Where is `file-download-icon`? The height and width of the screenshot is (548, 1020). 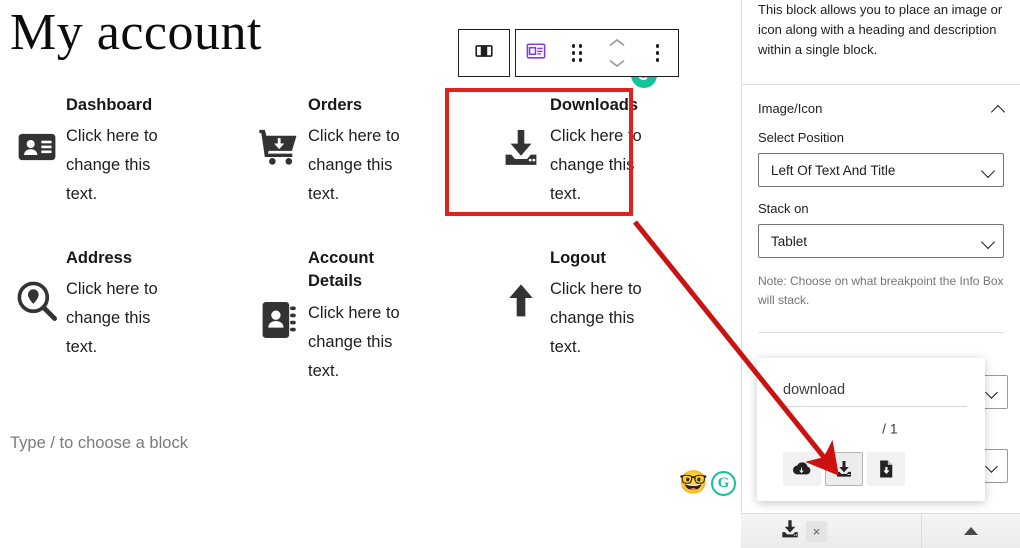 file-download-icon is located at coordinates (886, 469).